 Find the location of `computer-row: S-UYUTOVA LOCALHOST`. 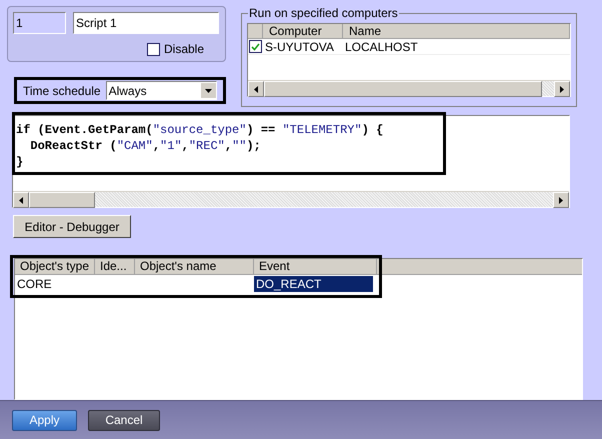

computer-row: S-UYUTOVA LOCALHOST is located at coordinates (409, 47).